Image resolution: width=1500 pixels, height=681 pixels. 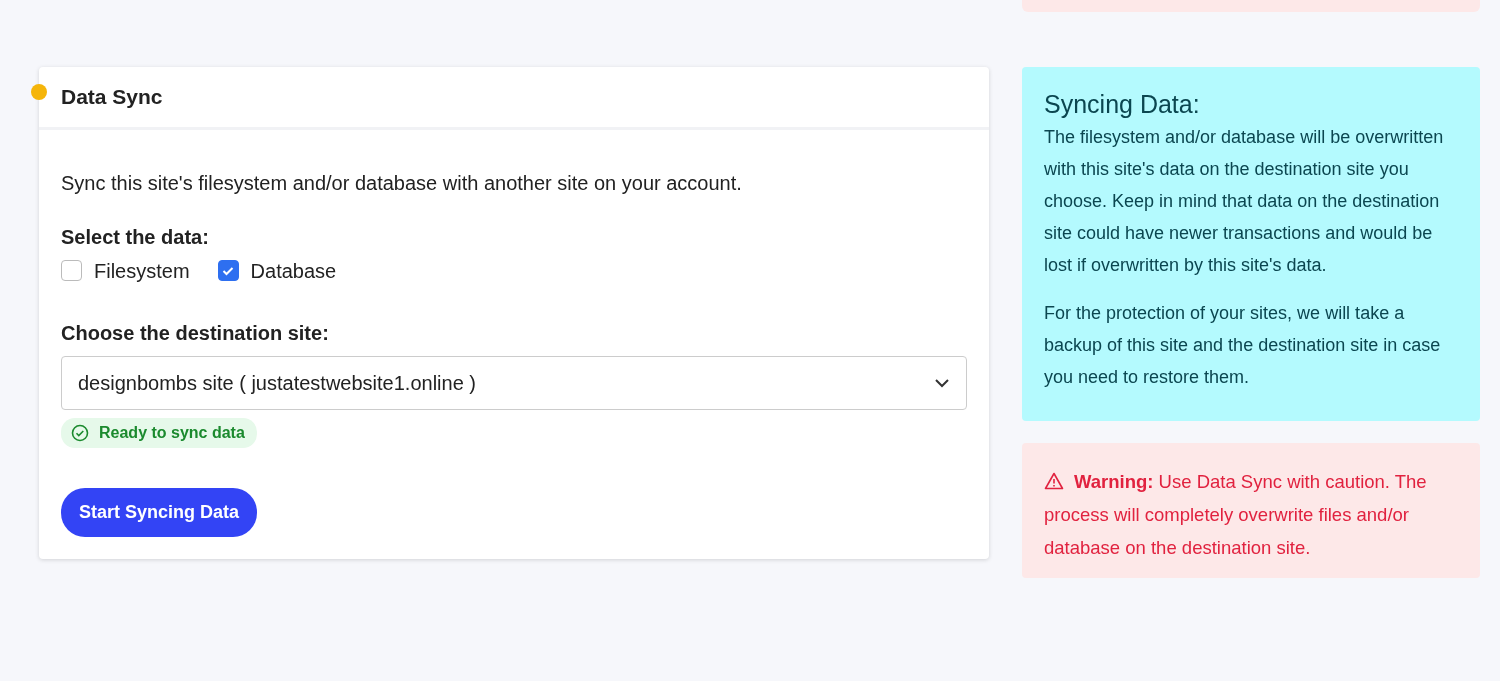 What do you see at coordinates (1236, 515) in the screenshot?
I see `warning-text: Warning: Use Data Sync with caution. The process will completely overwrite files and/or database on the destination site.` at bounding box center [1236, 515].